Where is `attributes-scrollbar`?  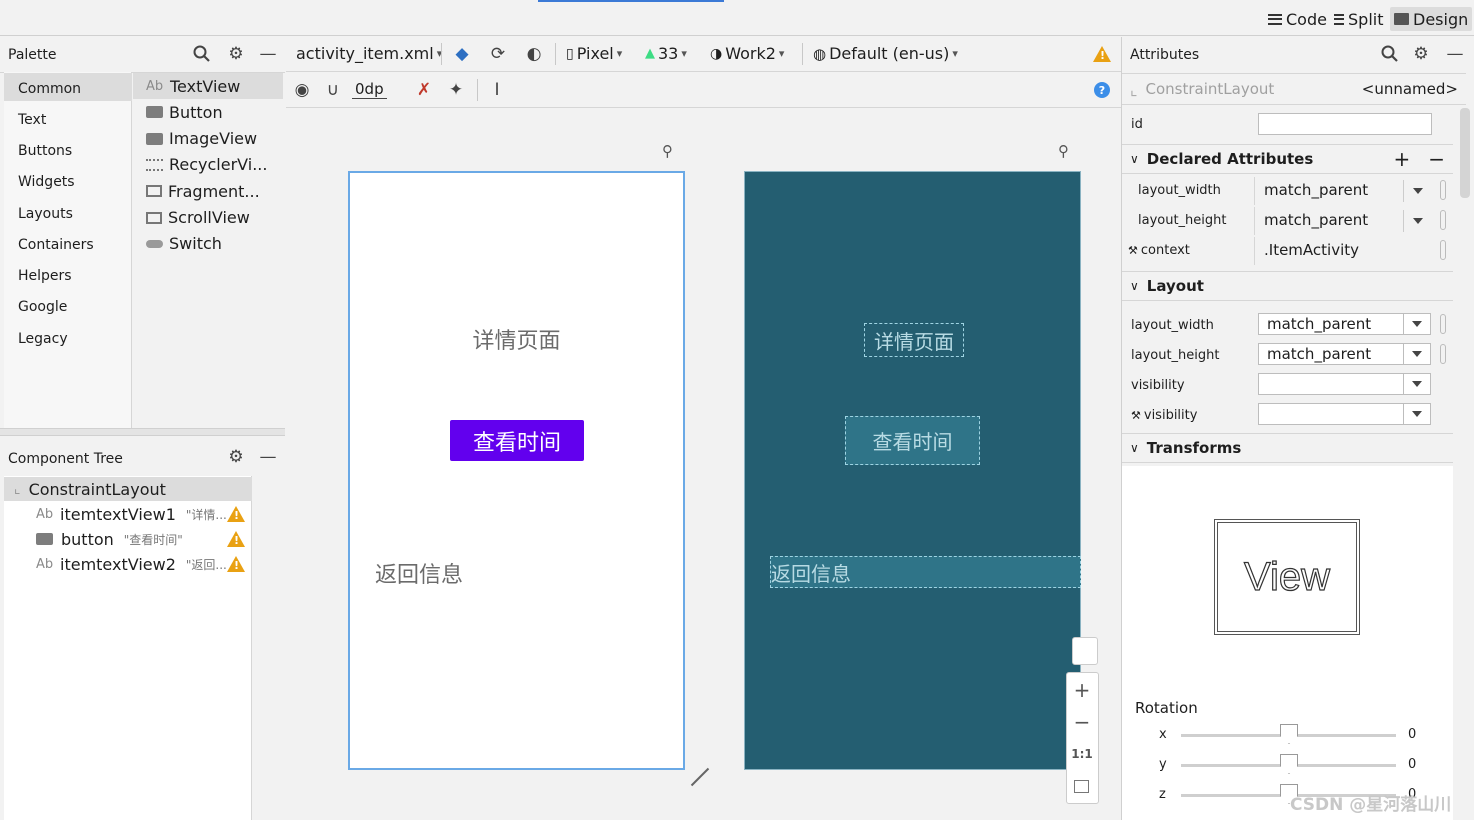
attributes-scrollbar is located at coordinates (1465, 153).